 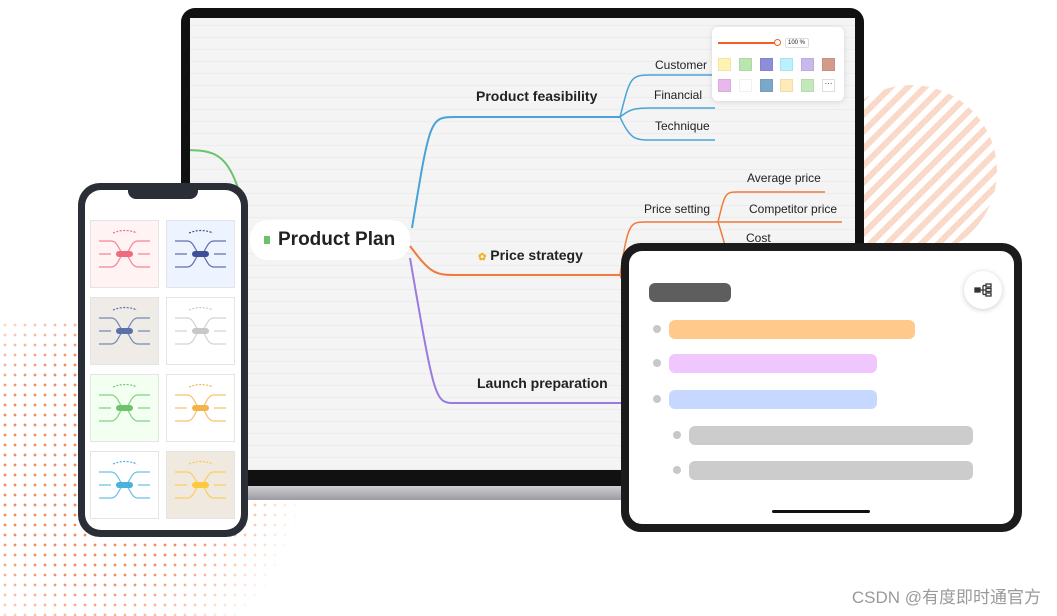 I want to click on opacity-slider-track, so click(x=747, y=43).